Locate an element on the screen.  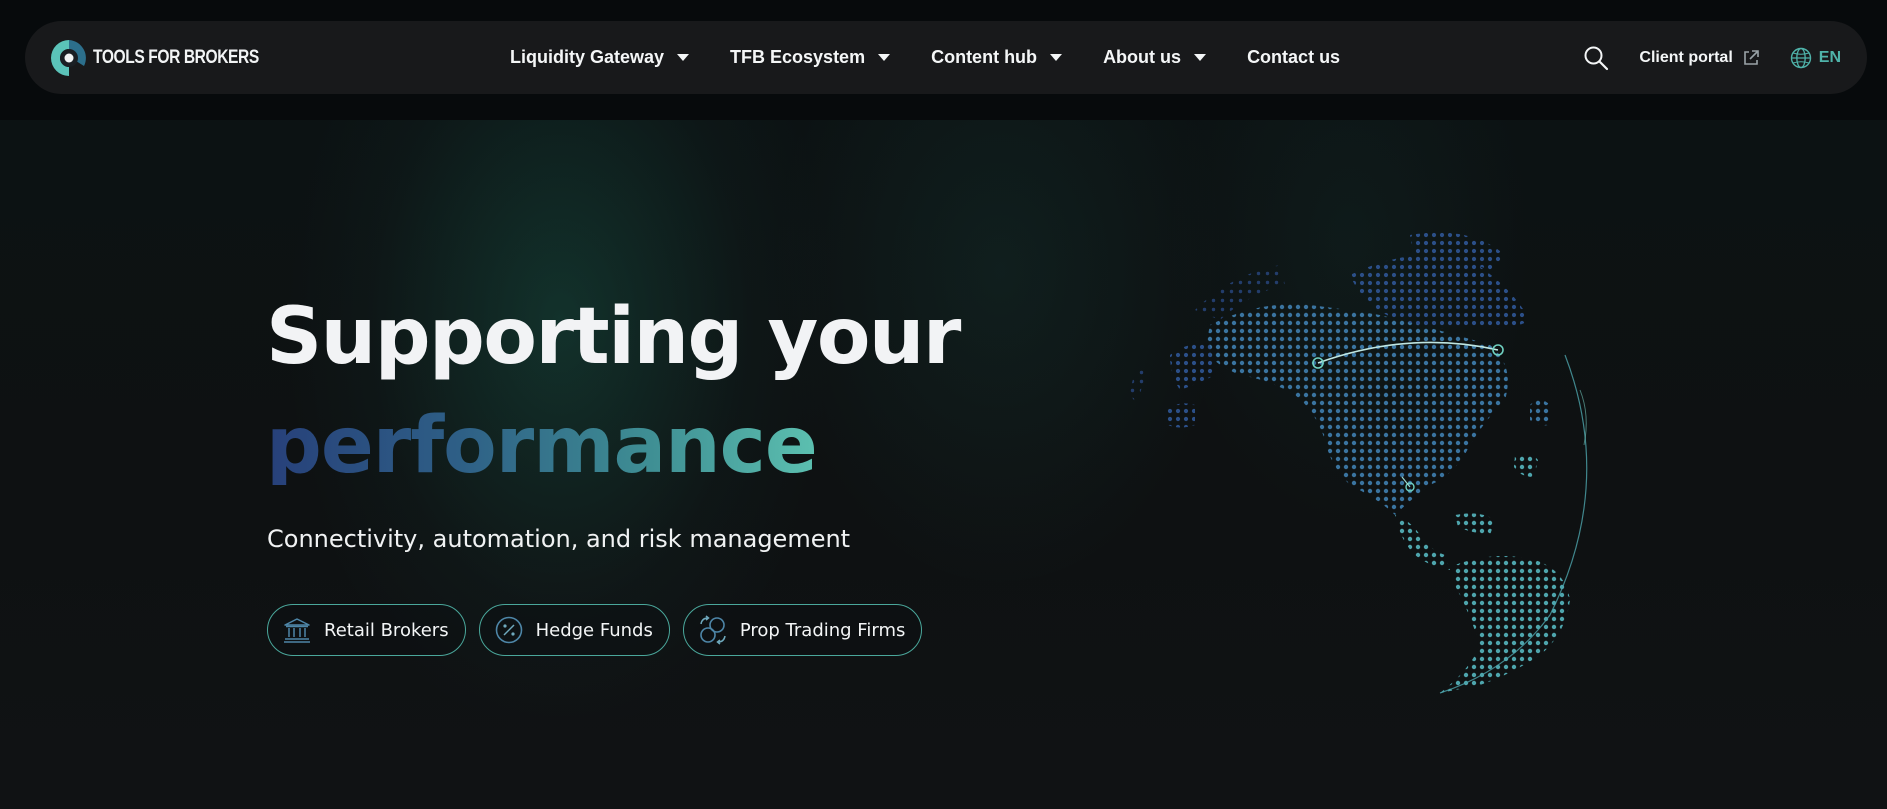
percent-icon is located at coordinates (508, 630).